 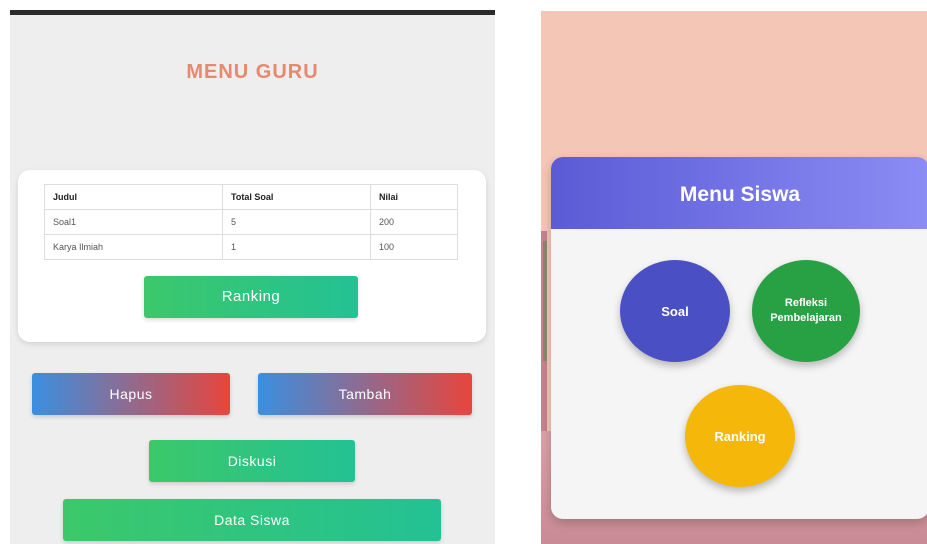 I want to click on cell-total-soal: 1, so click(x=296, y=247).